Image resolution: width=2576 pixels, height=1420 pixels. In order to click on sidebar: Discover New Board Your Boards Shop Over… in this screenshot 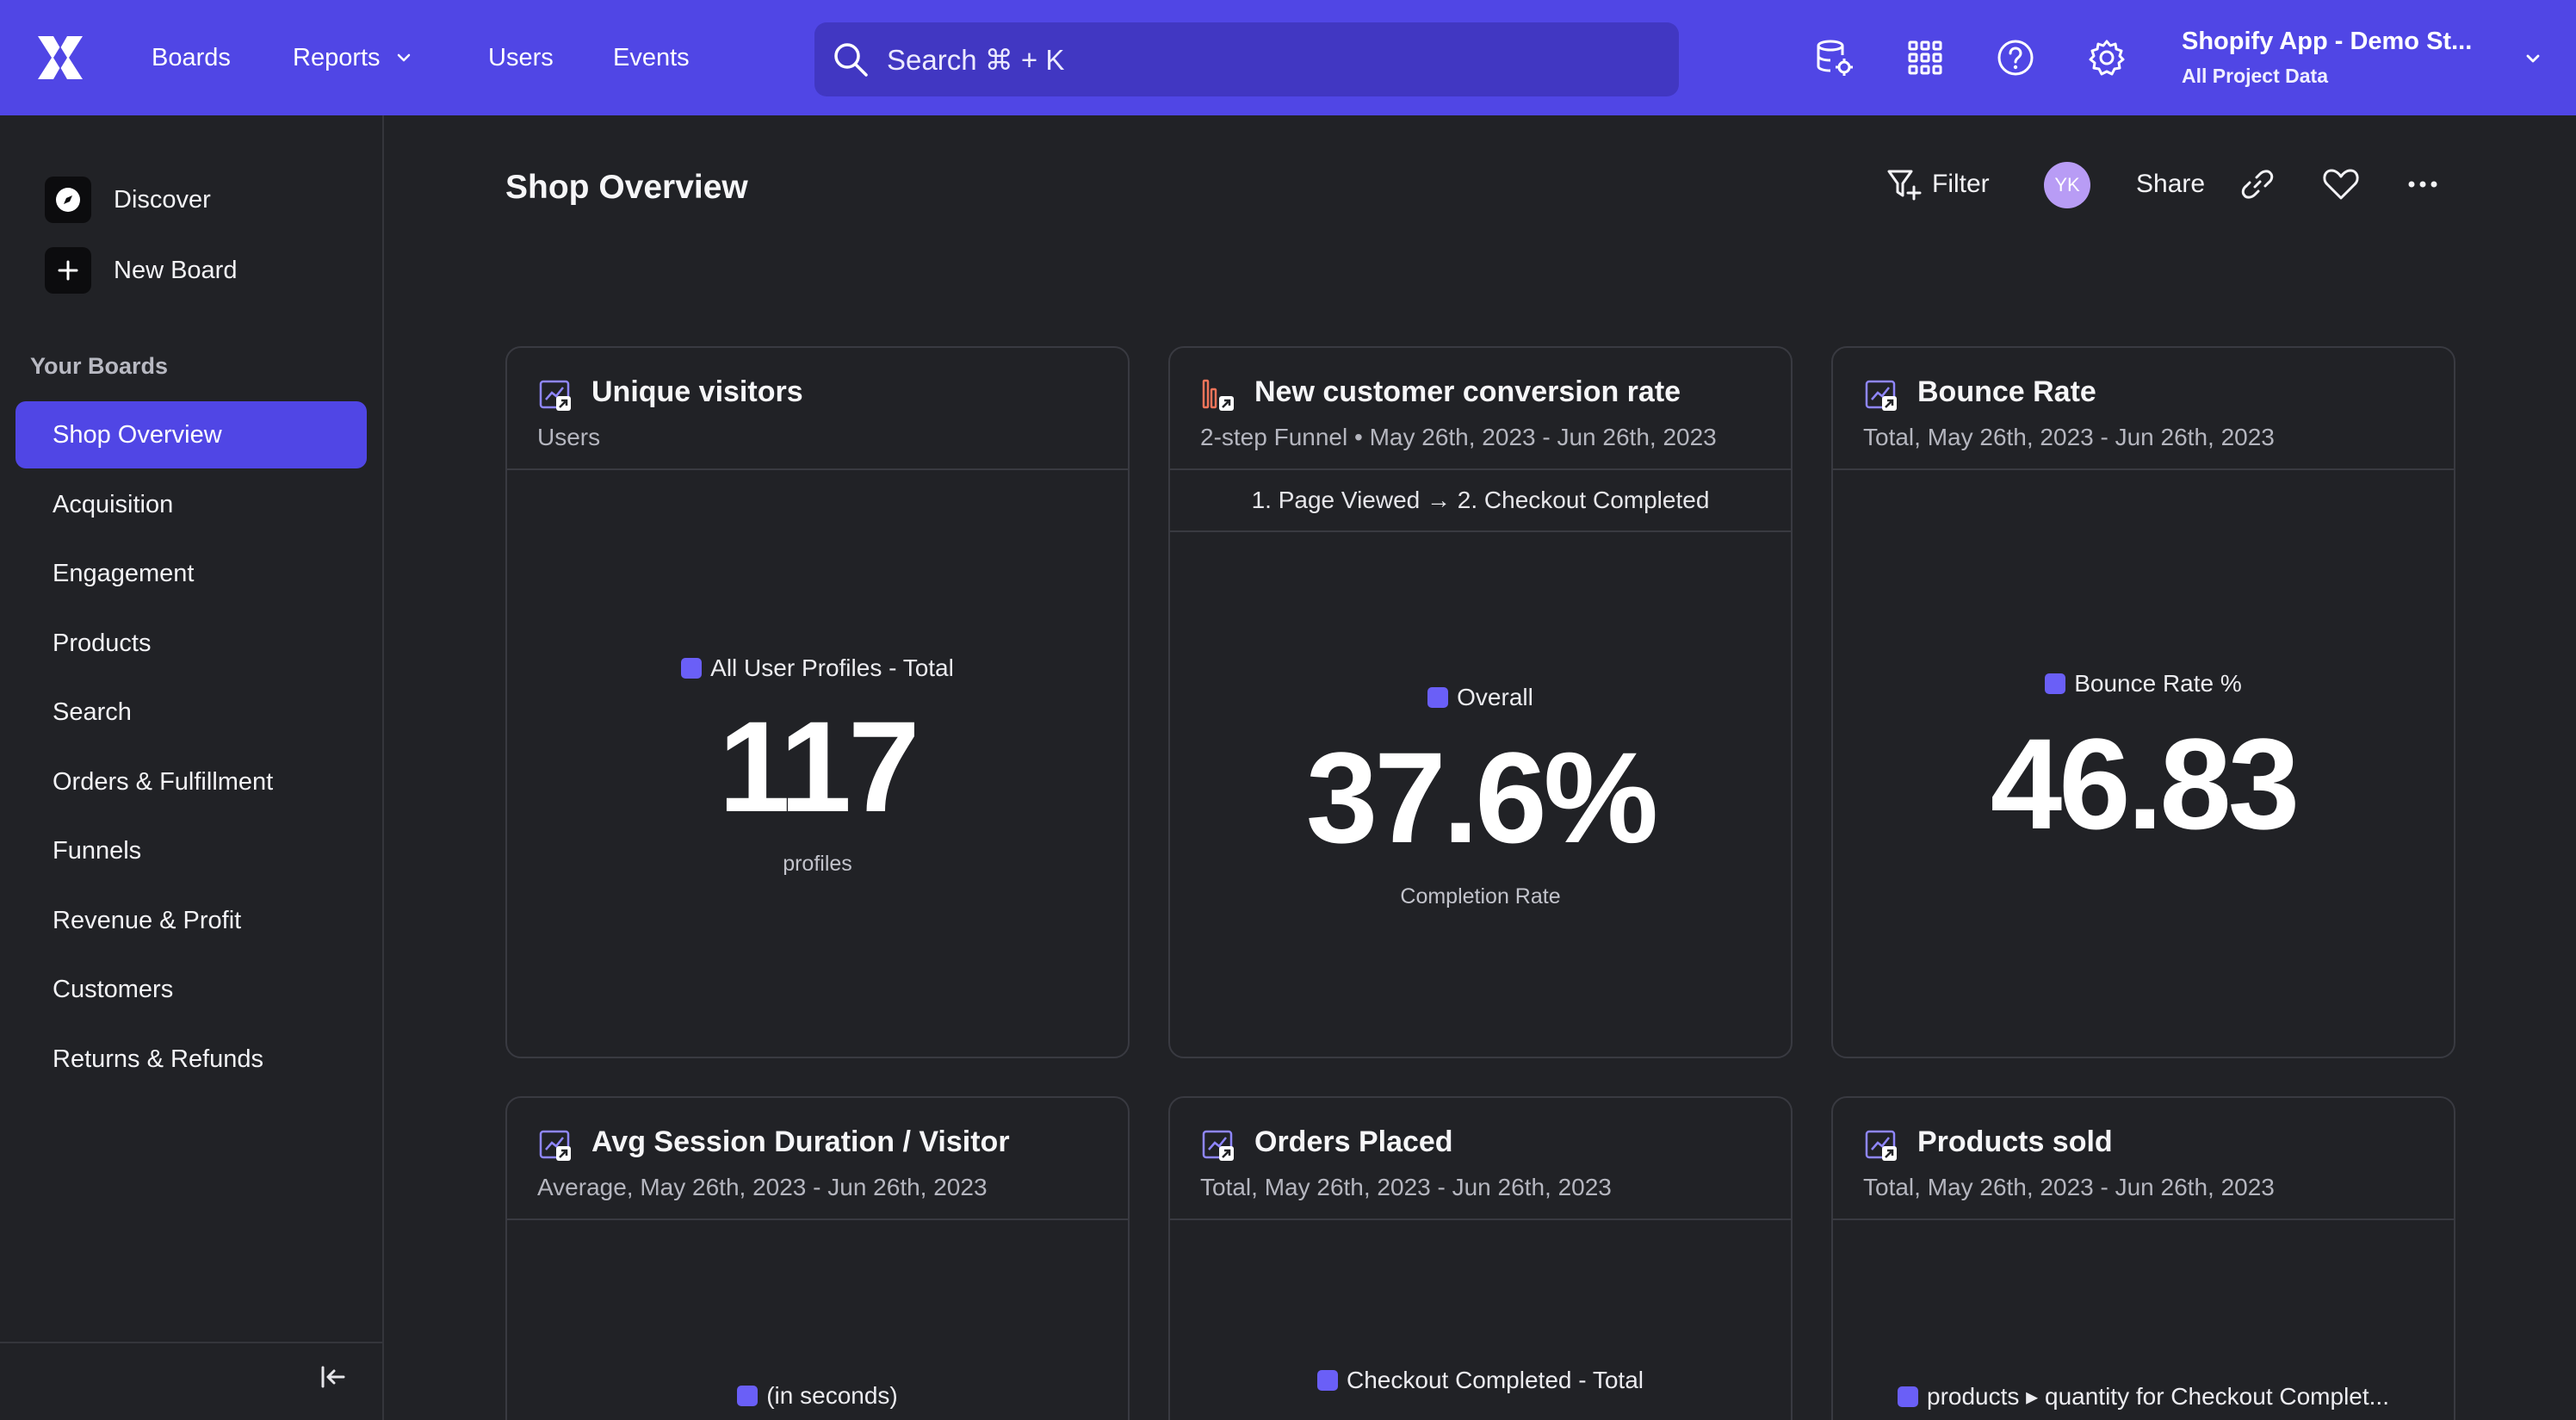, I will do `click(192, 767)`.